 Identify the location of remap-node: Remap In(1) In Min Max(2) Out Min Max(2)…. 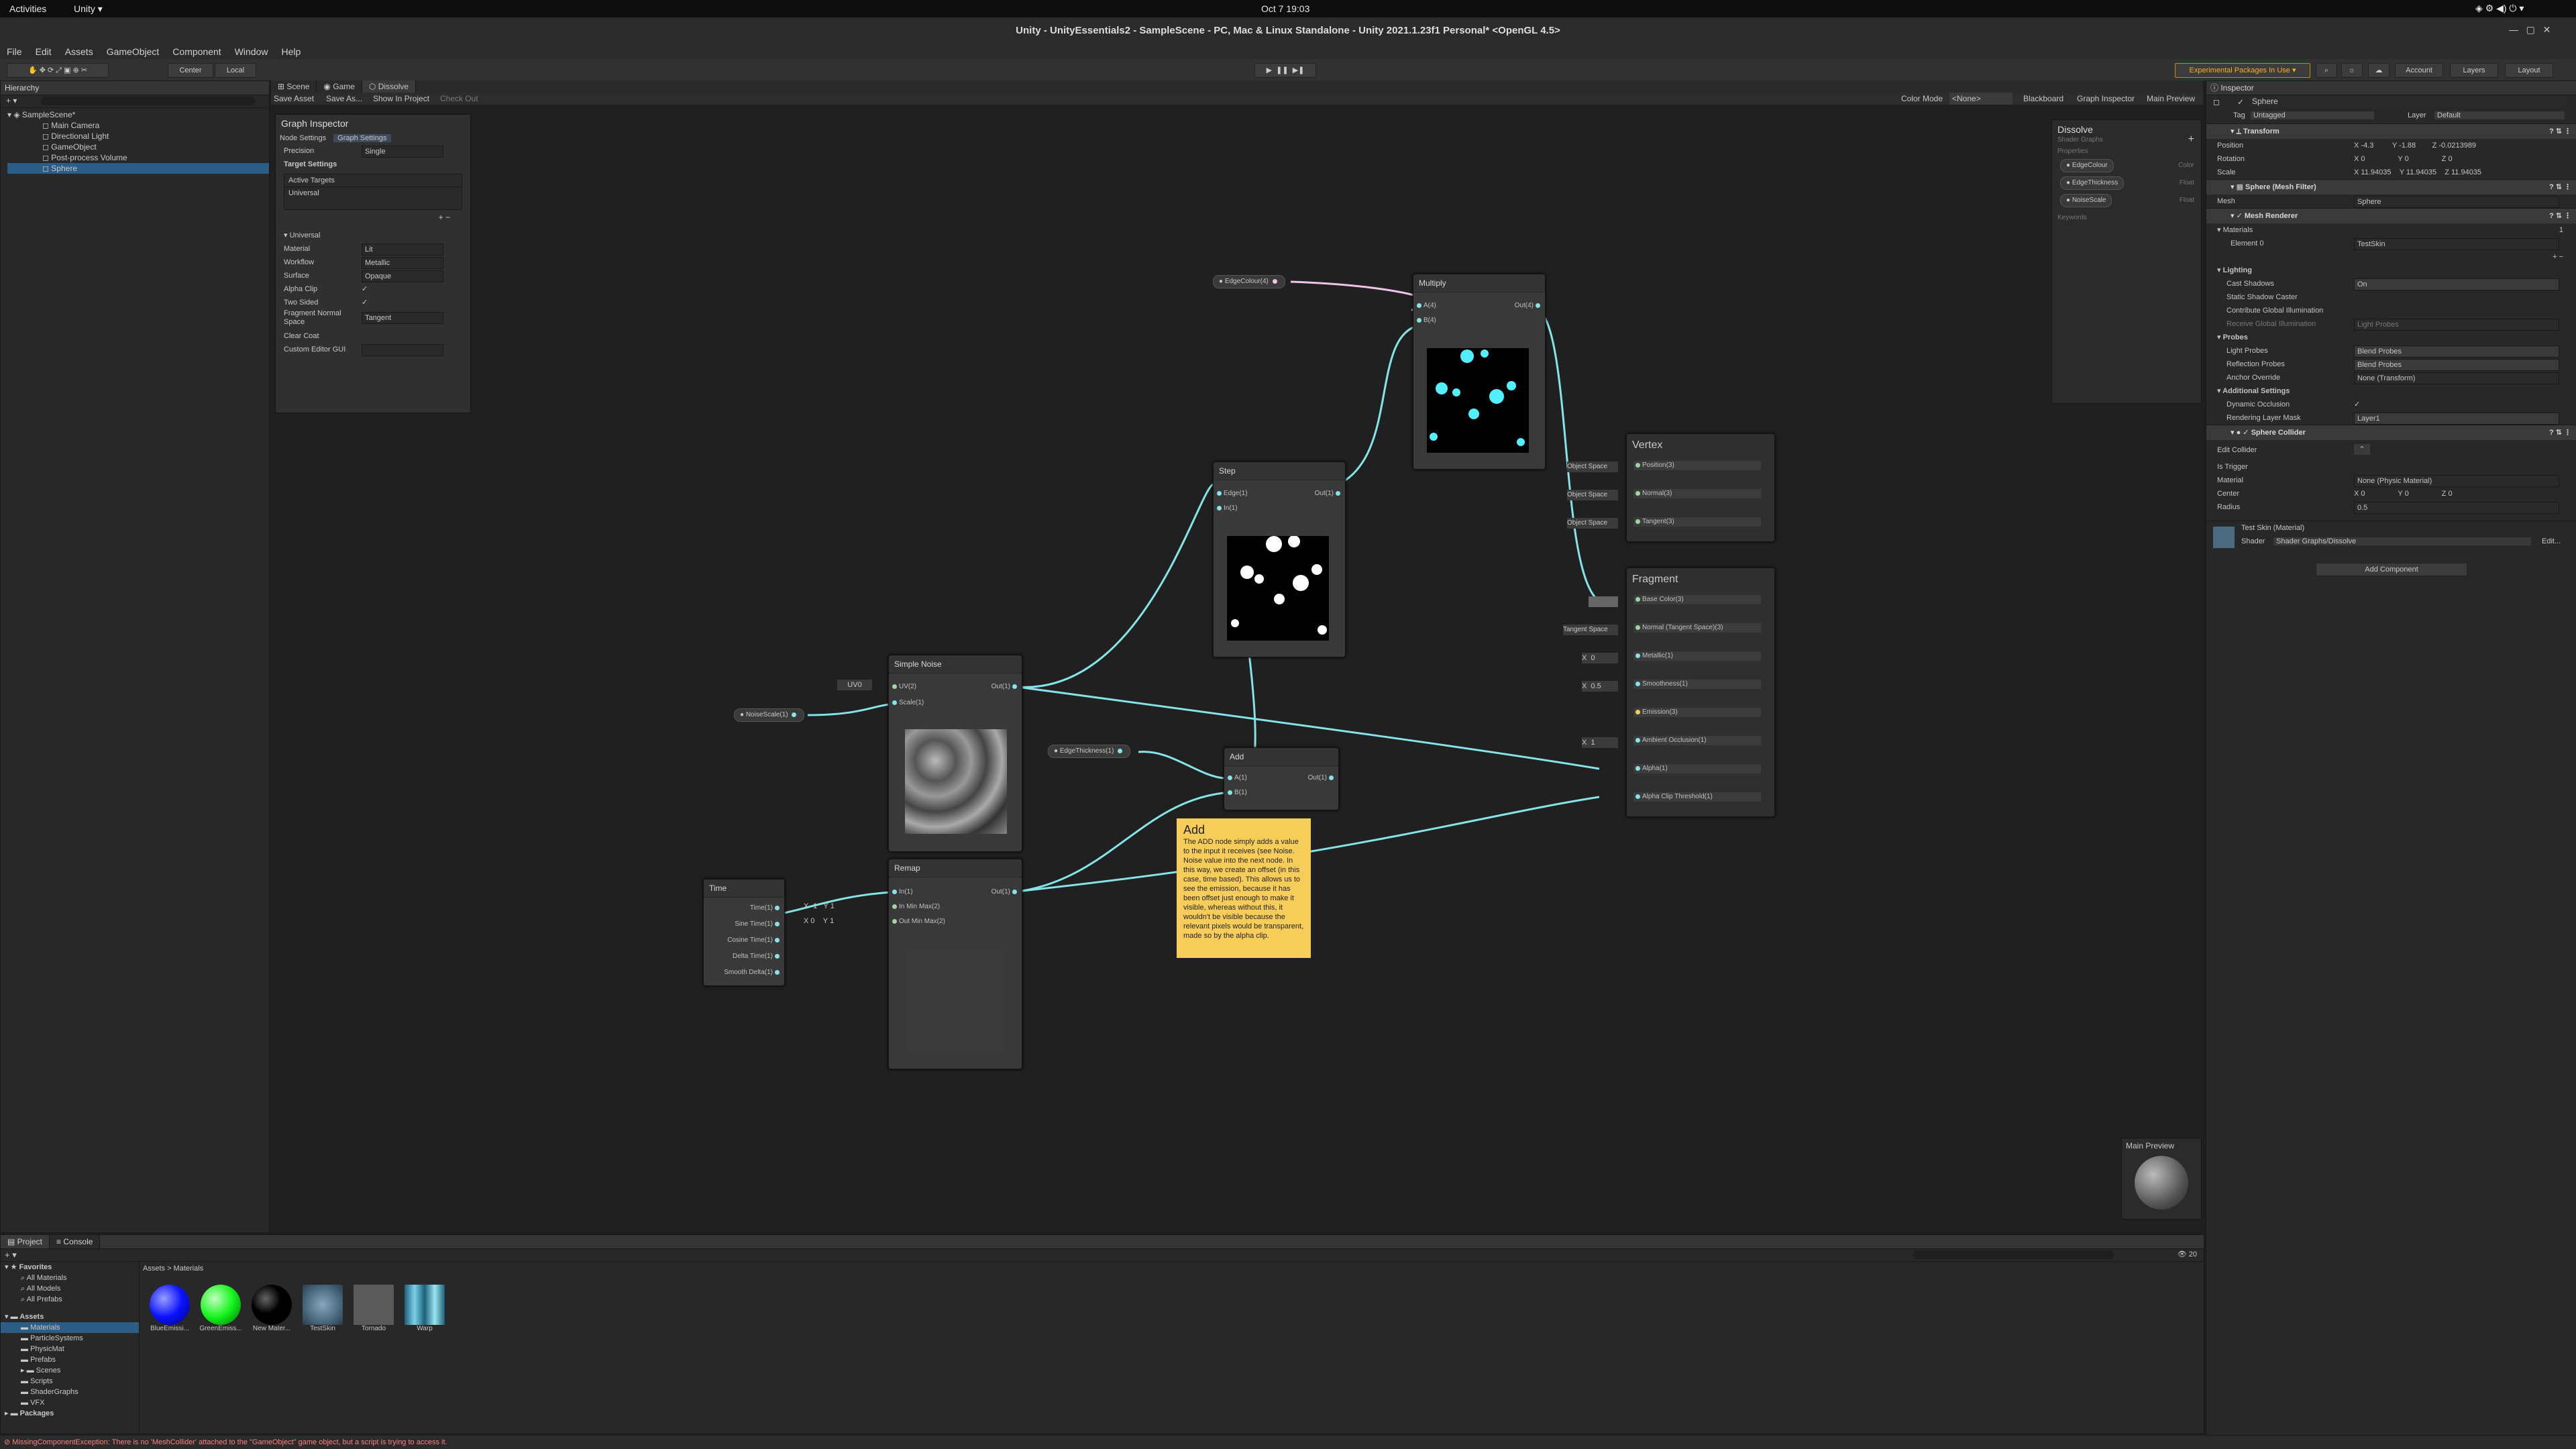
(955, 964).